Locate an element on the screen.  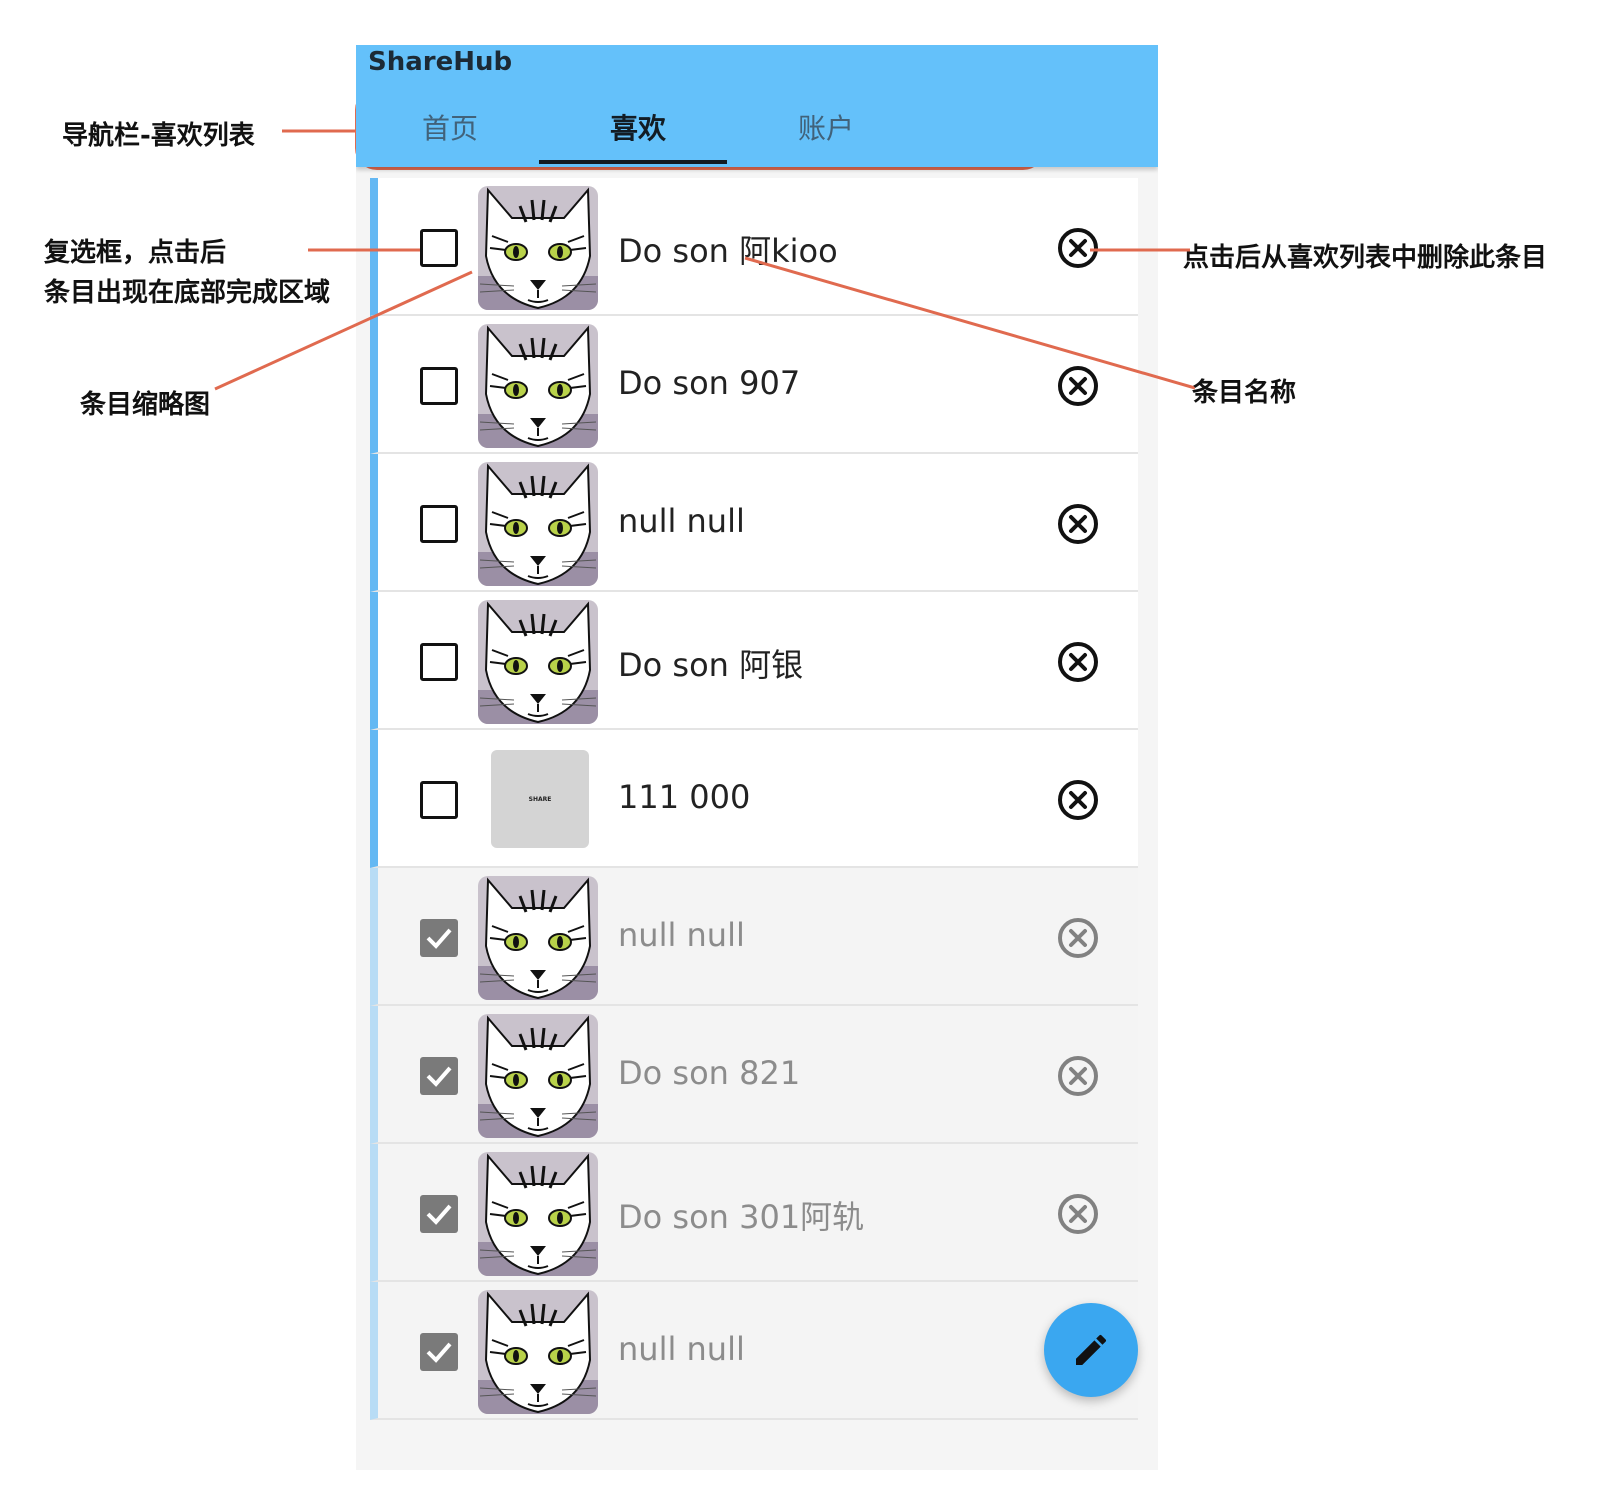
list-item: Do son 907 is located at coordinates (754, 385).